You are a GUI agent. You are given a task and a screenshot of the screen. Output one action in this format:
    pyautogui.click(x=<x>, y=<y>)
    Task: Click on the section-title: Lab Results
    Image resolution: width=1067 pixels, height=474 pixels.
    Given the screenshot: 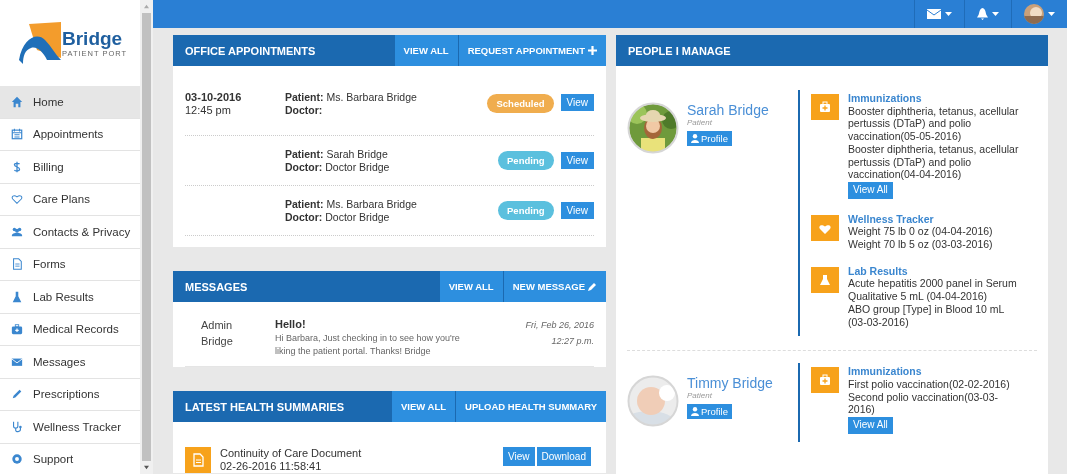 What is the action you would take?
    pyautogui.click(x=934, y=271)
    